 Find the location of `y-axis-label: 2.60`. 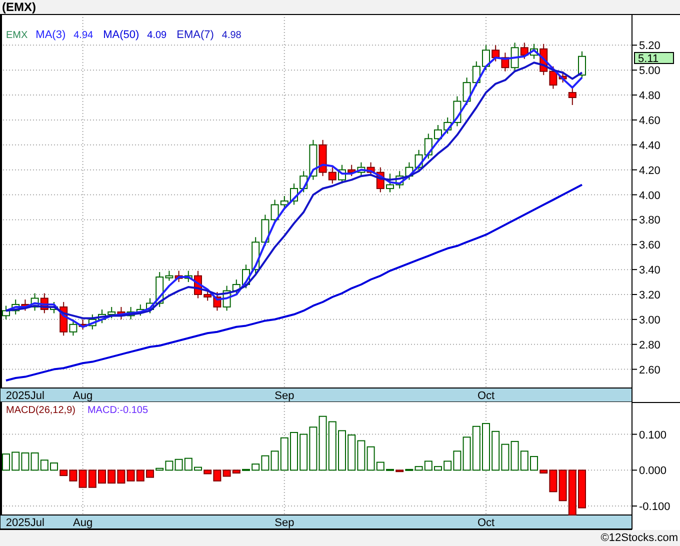

y-axis-label: 2.60 is located at coordinates (649, 370).